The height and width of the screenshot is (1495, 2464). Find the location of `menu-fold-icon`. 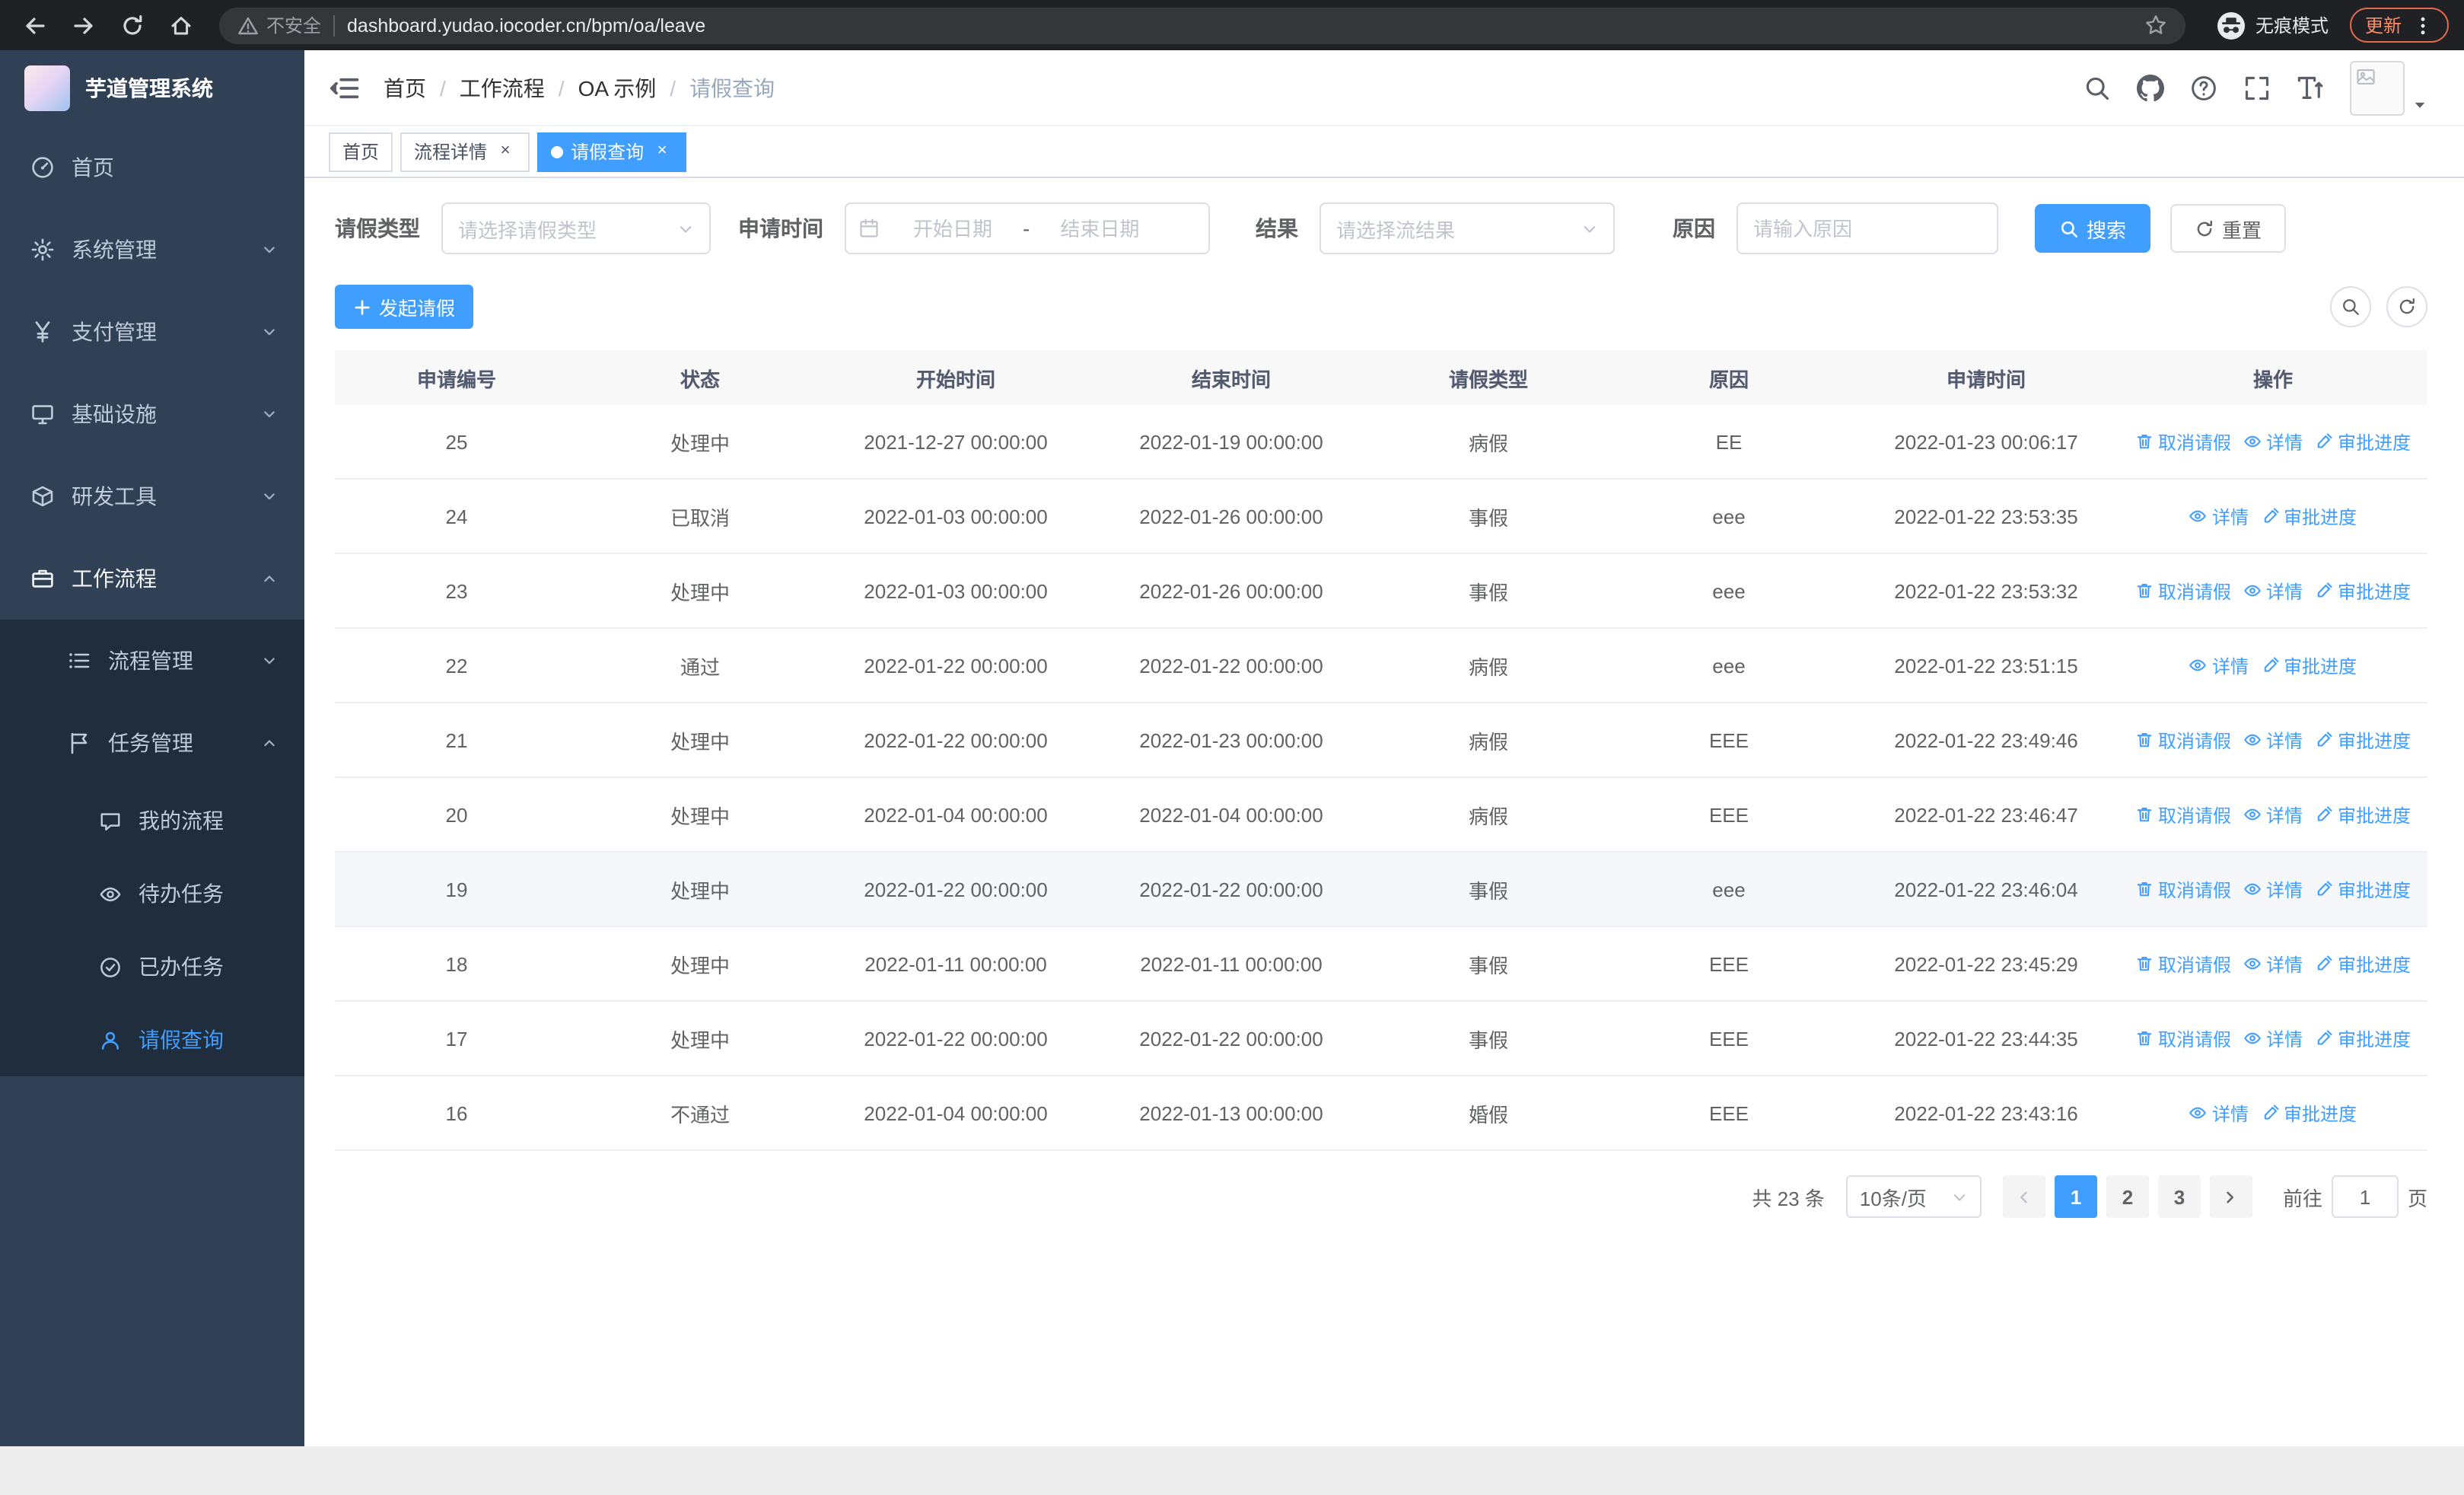

menu-fold-icon is located at coordinates (344, 88).